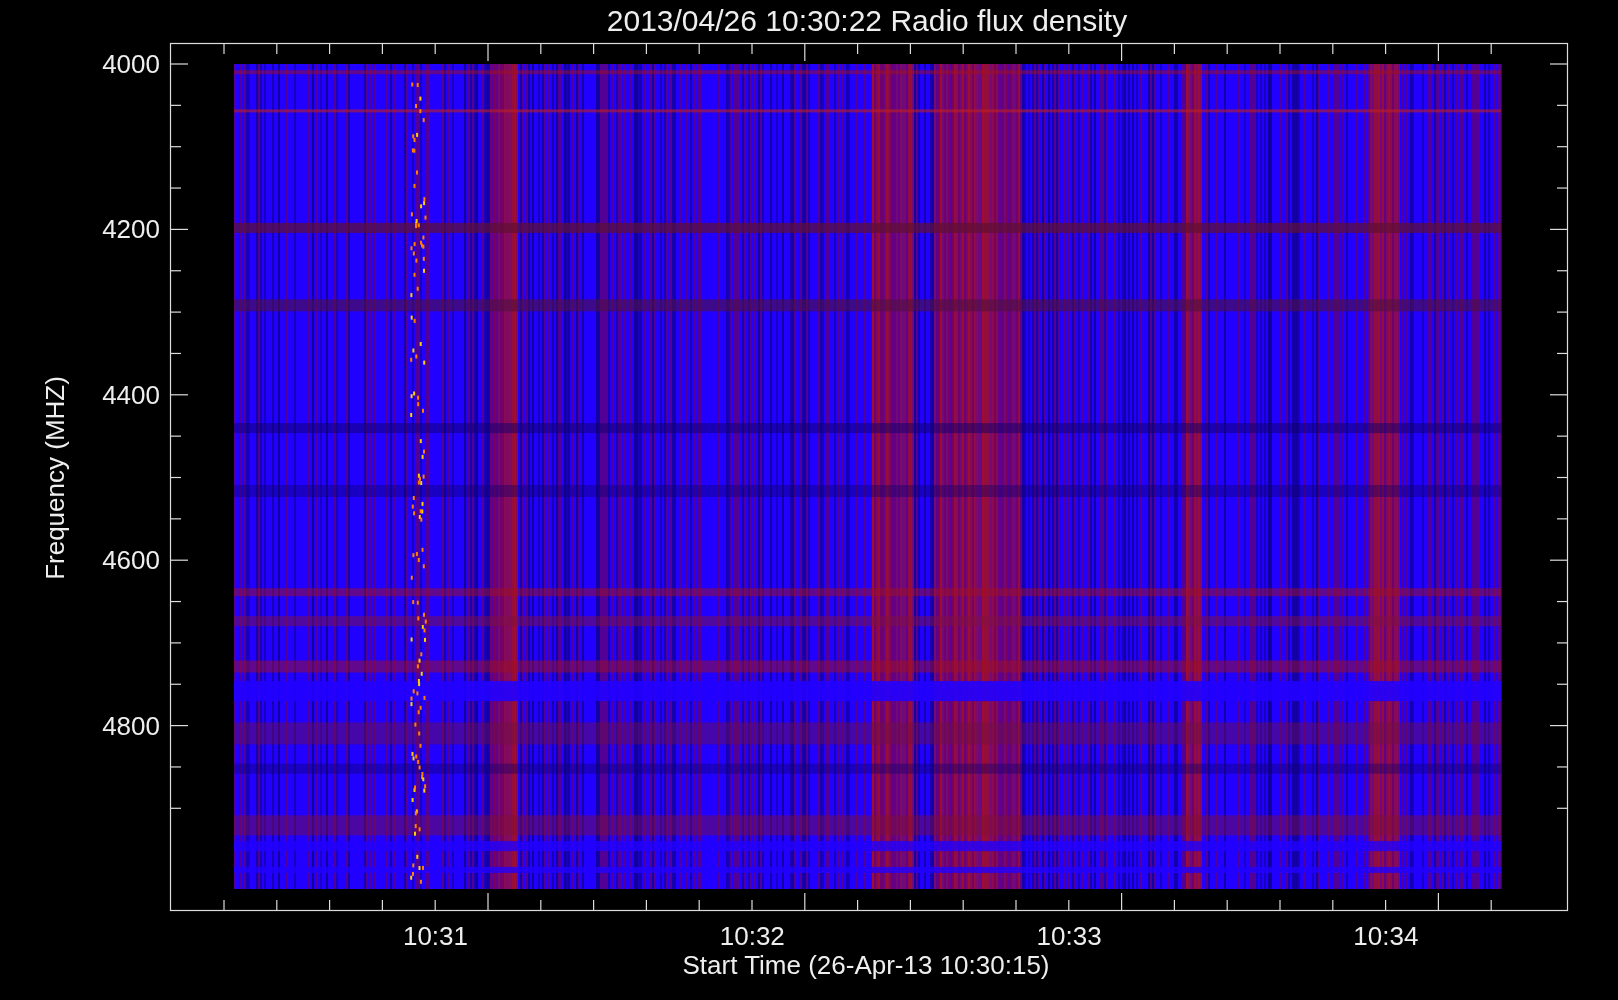  Describe the element at coordinates (752, 936) in the screenshot. I see `x-tick-label: 10:32` at that location.